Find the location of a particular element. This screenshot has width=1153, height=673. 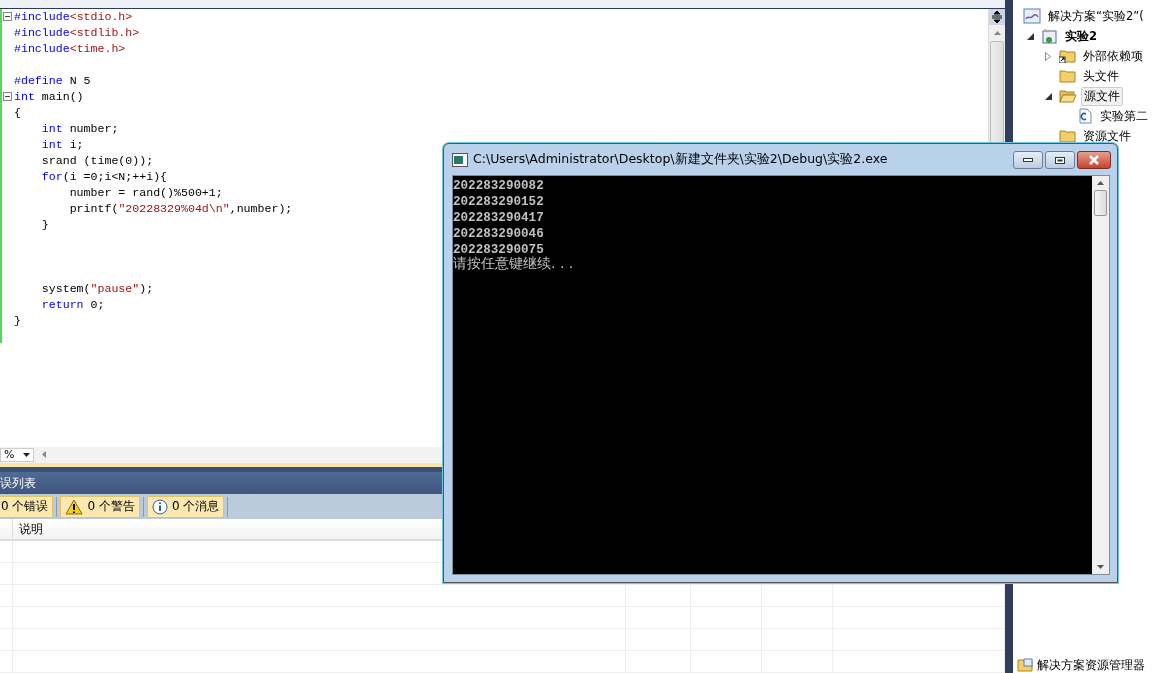

zoom-dropdown: % is located at coordinates (17, 454).